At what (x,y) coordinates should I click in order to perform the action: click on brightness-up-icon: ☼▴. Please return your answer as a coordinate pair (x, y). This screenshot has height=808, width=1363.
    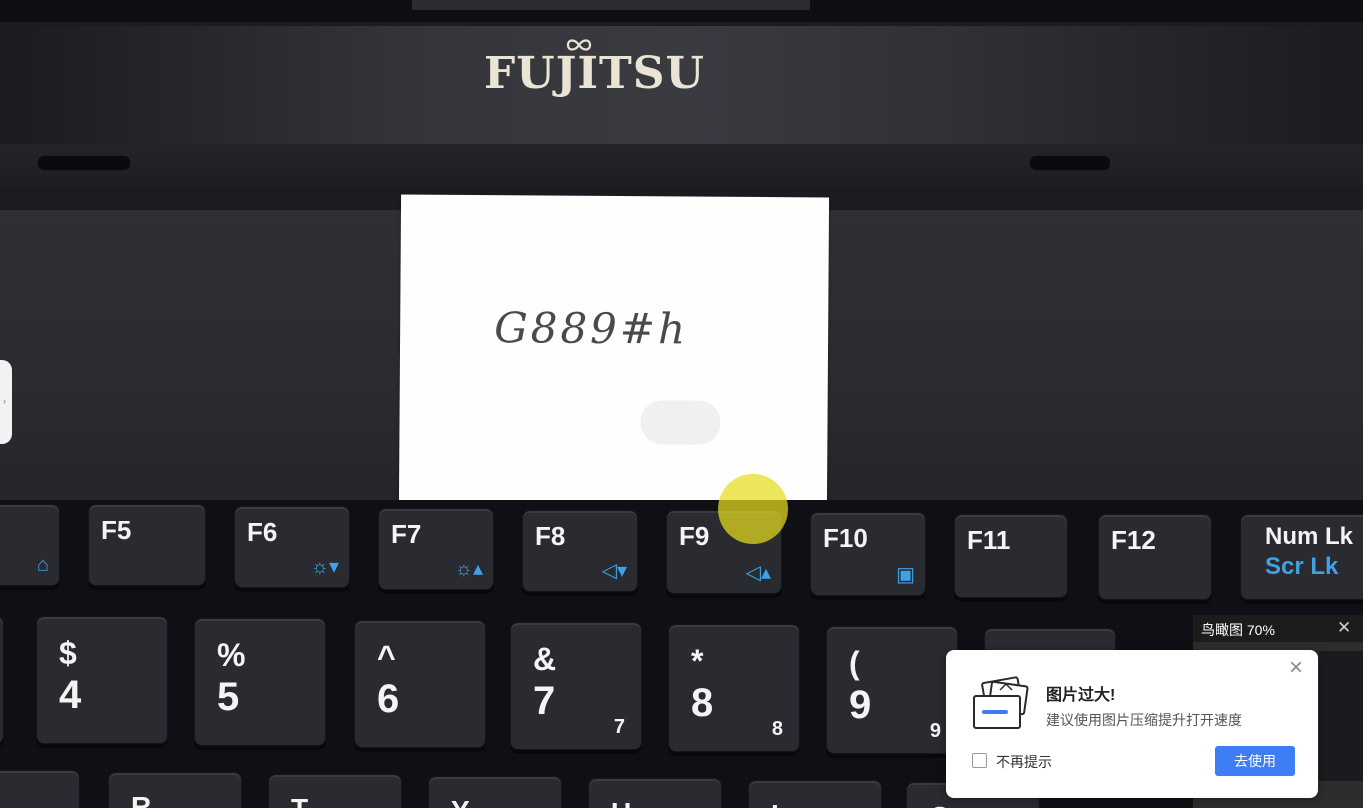
    Looking at the image, I should click on (468, 569).